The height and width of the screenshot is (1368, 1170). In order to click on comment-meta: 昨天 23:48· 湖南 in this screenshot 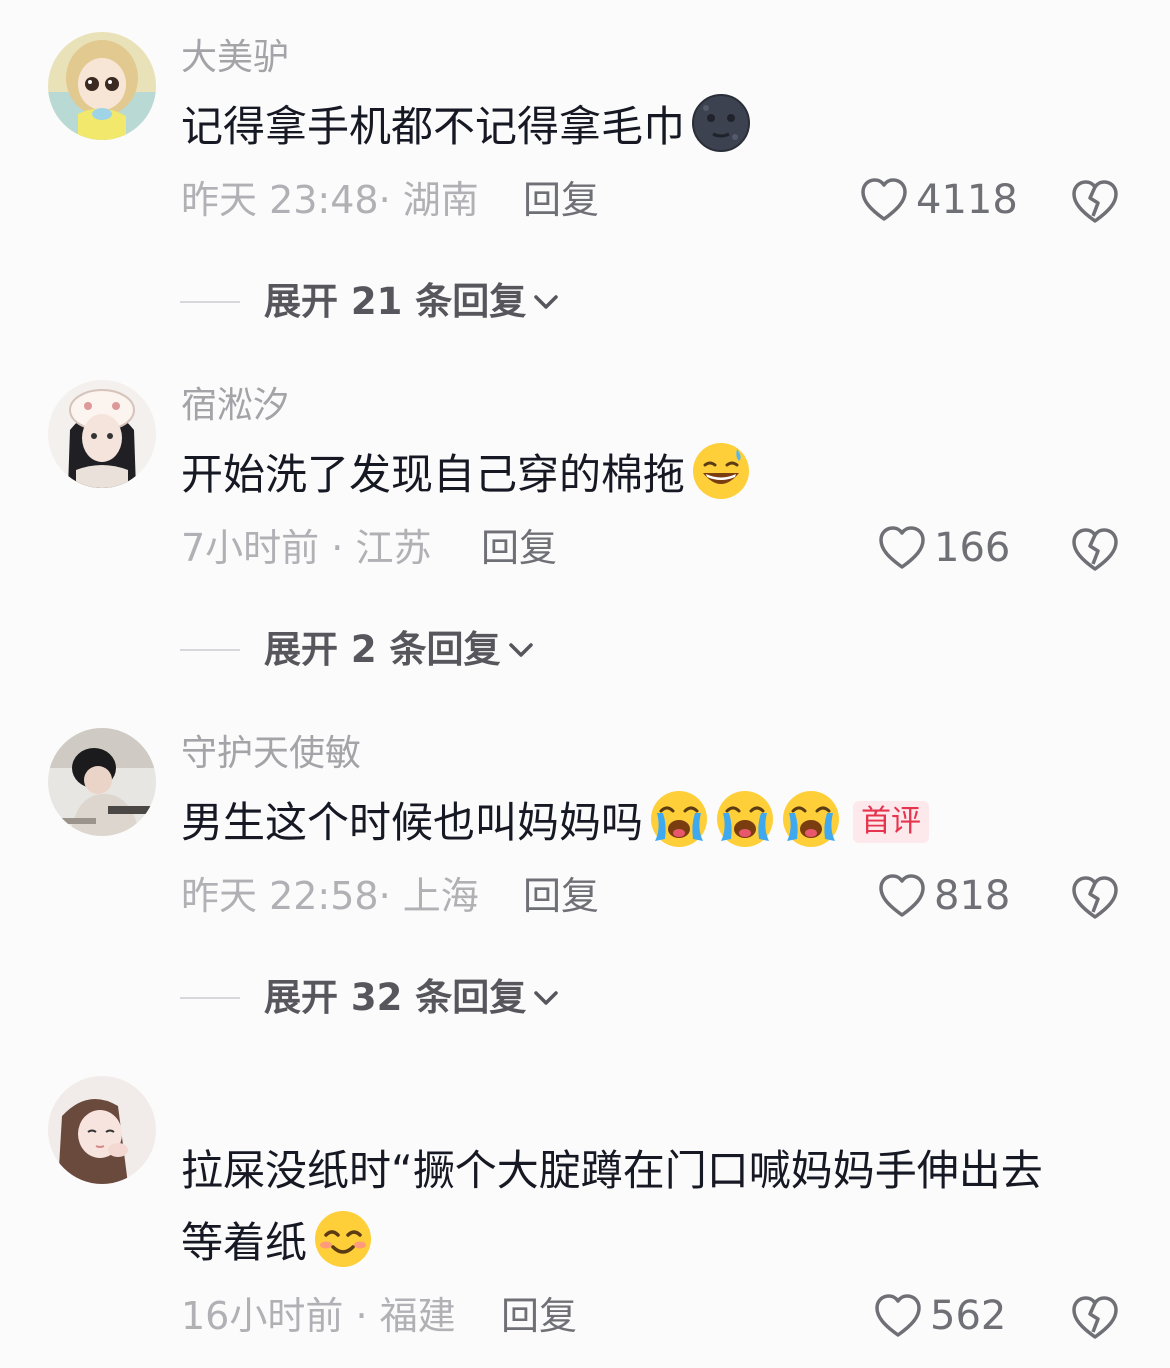, I will do `click(330, 200)`.